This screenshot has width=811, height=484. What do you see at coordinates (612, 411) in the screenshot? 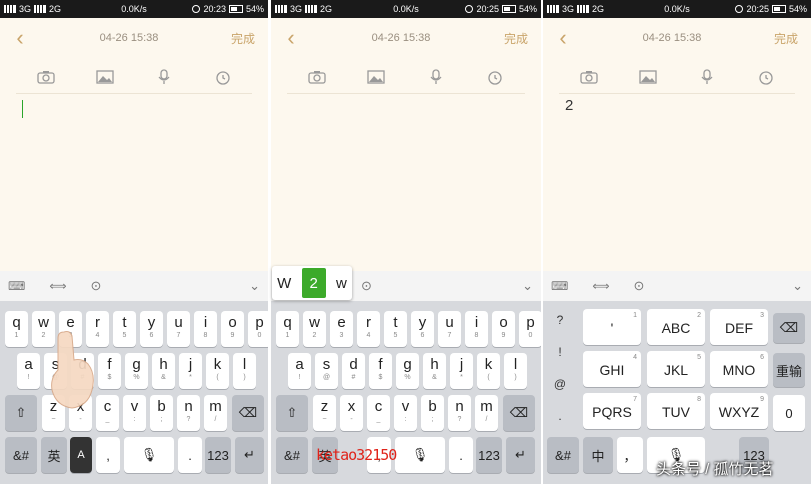
I see `t9-key-7: PQRS 7` at bounding box center [612, 411].